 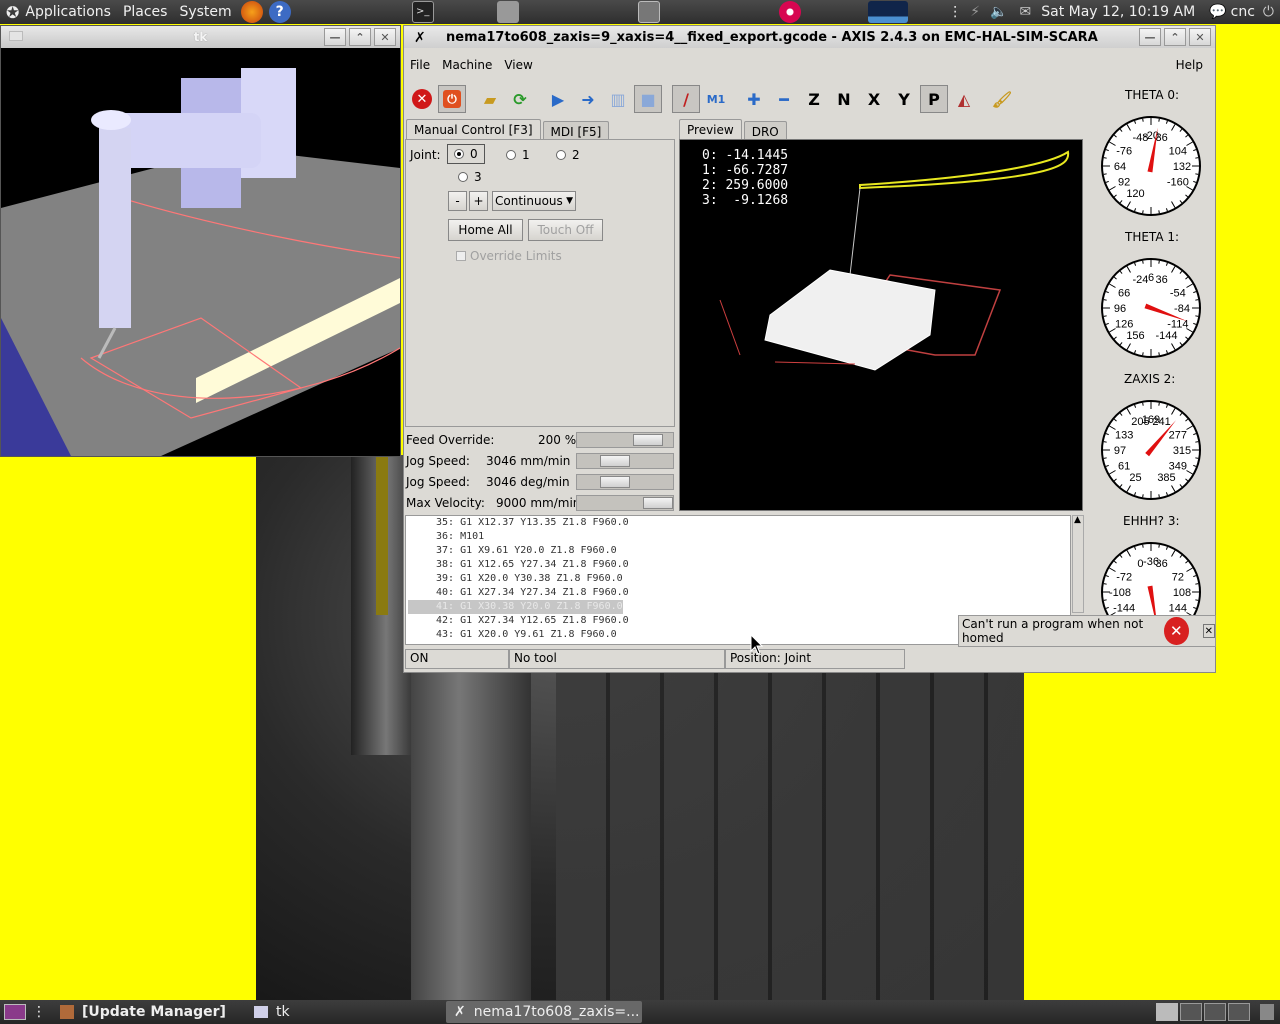 I want to click on pause-icon: ▥, so click(x=618, y=99).